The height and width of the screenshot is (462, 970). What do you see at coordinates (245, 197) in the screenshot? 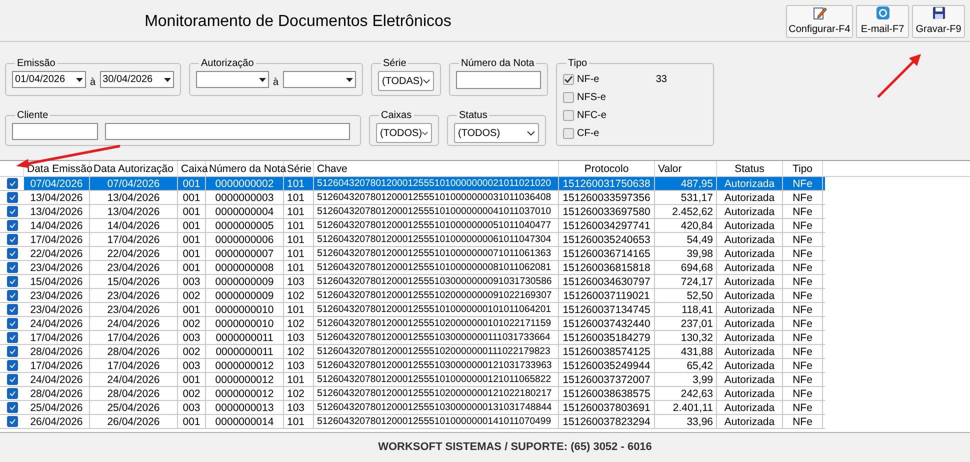
I see `table-cell: 0000000003` at bounding box center [245, 197].